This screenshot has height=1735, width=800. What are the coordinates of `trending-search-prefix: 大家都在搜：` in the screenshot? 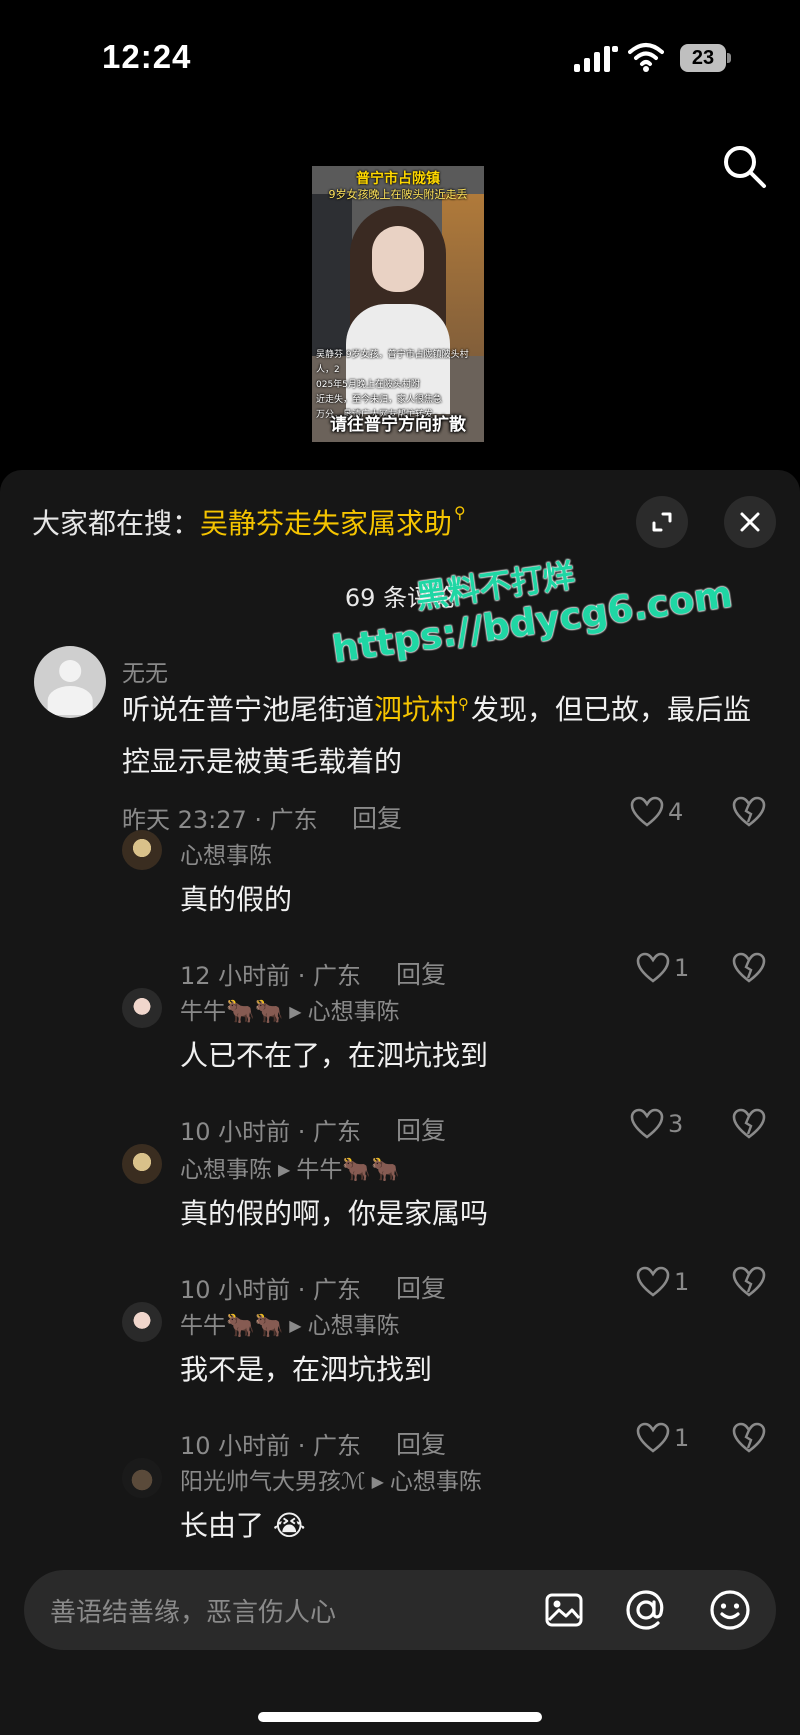 It's located at (116, 523).